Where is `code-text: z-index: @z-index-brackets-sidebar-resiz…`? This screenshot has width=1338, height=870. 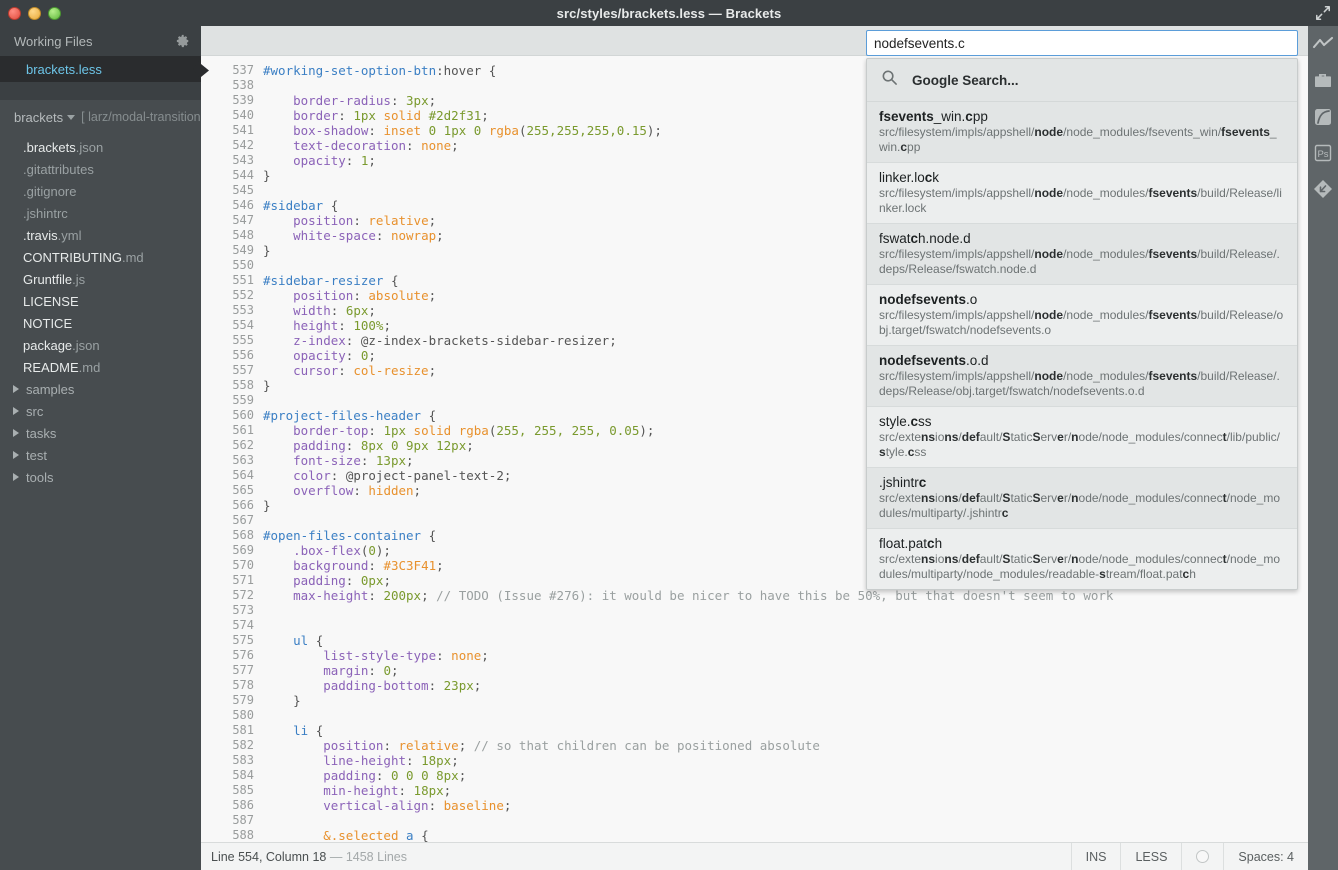 code-text: z-index: @z-index-brackets-sidebar-resiz… is located at coordinates (455, 340).